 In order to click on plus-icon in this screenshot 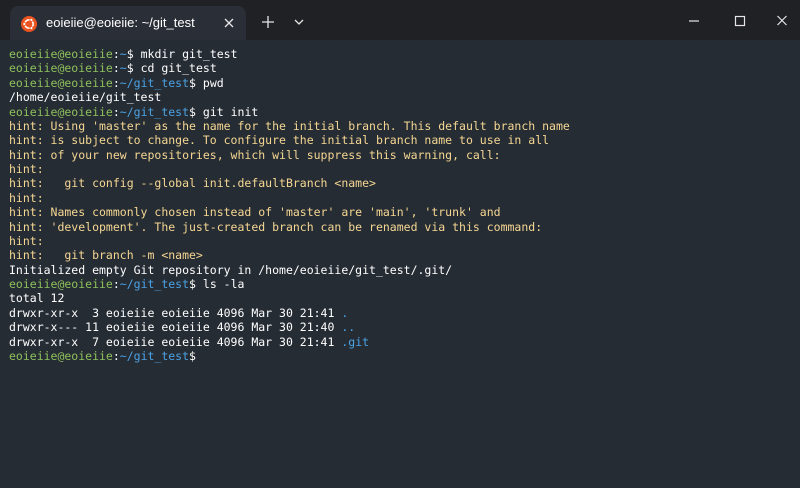, I will do `click(268, 22)`.